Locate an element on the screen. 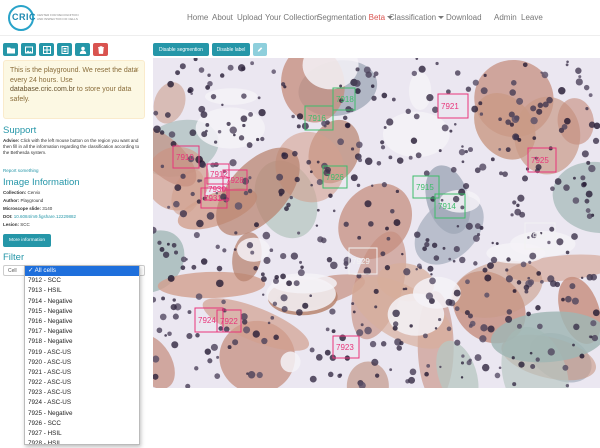  filter-option: 7919 - ASC-US is located at coordinates (82, 353).